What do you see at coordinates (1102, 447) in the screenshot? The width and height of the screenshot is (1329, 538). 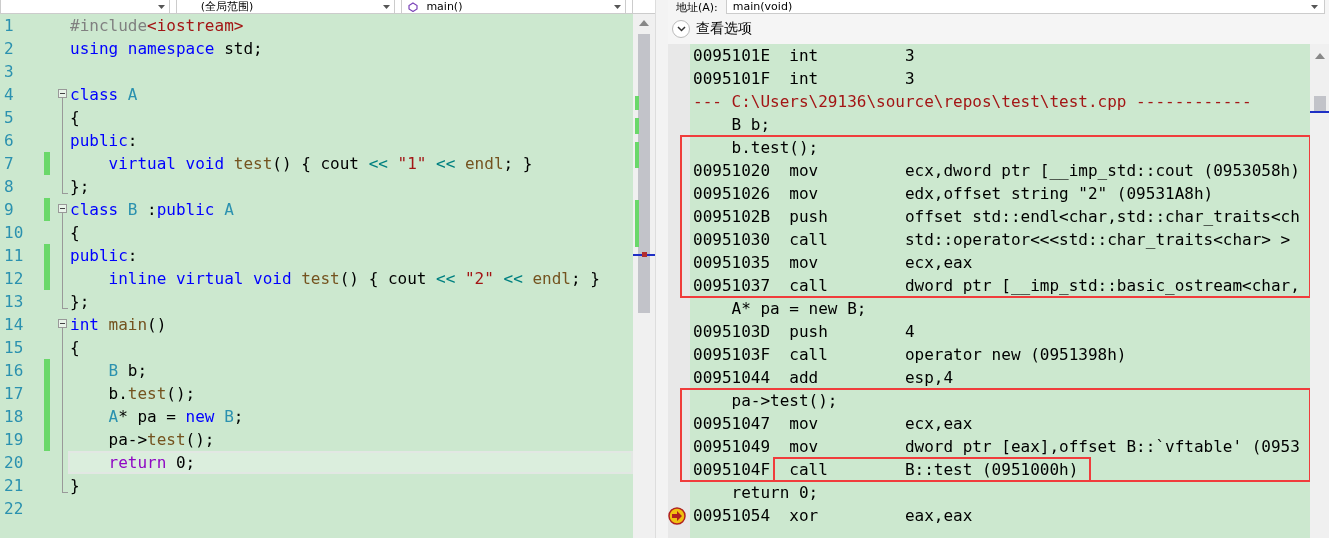 I see `instruction-operand: dword ptr [eax],offset B::`vftable' (0953` at bounding box center [1102, 447].